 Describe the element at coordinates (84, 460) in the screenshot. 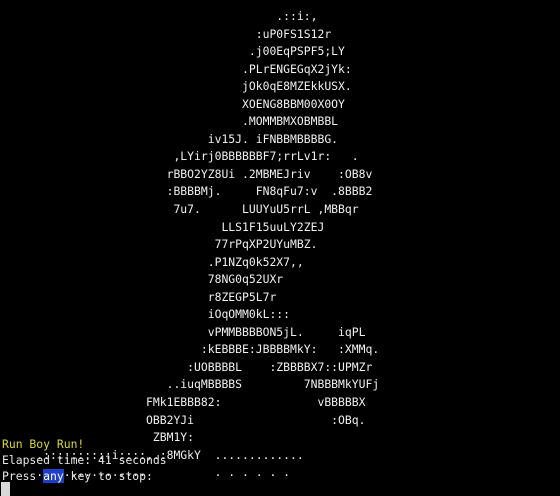

I see `elapsed-time-text: Elapsed time: 41 seconds` at that location.